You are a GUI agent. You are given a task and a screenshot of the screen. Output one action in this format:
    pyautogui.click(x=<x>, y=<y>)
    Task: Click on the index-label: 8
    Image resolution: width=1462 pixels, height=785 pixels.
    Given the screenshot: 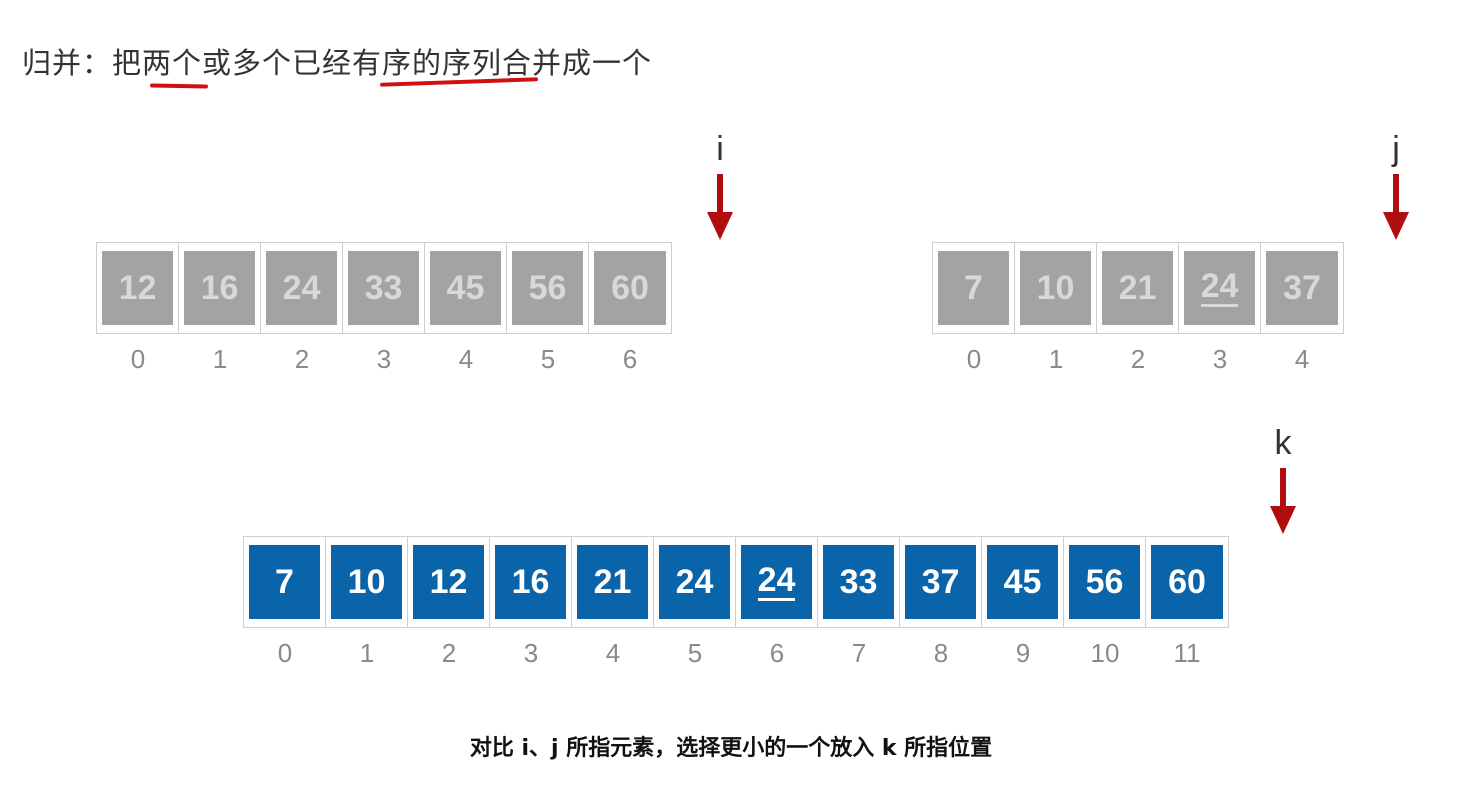 What is the action you would take?
    pyautogui.click(x=941, y=653)
    